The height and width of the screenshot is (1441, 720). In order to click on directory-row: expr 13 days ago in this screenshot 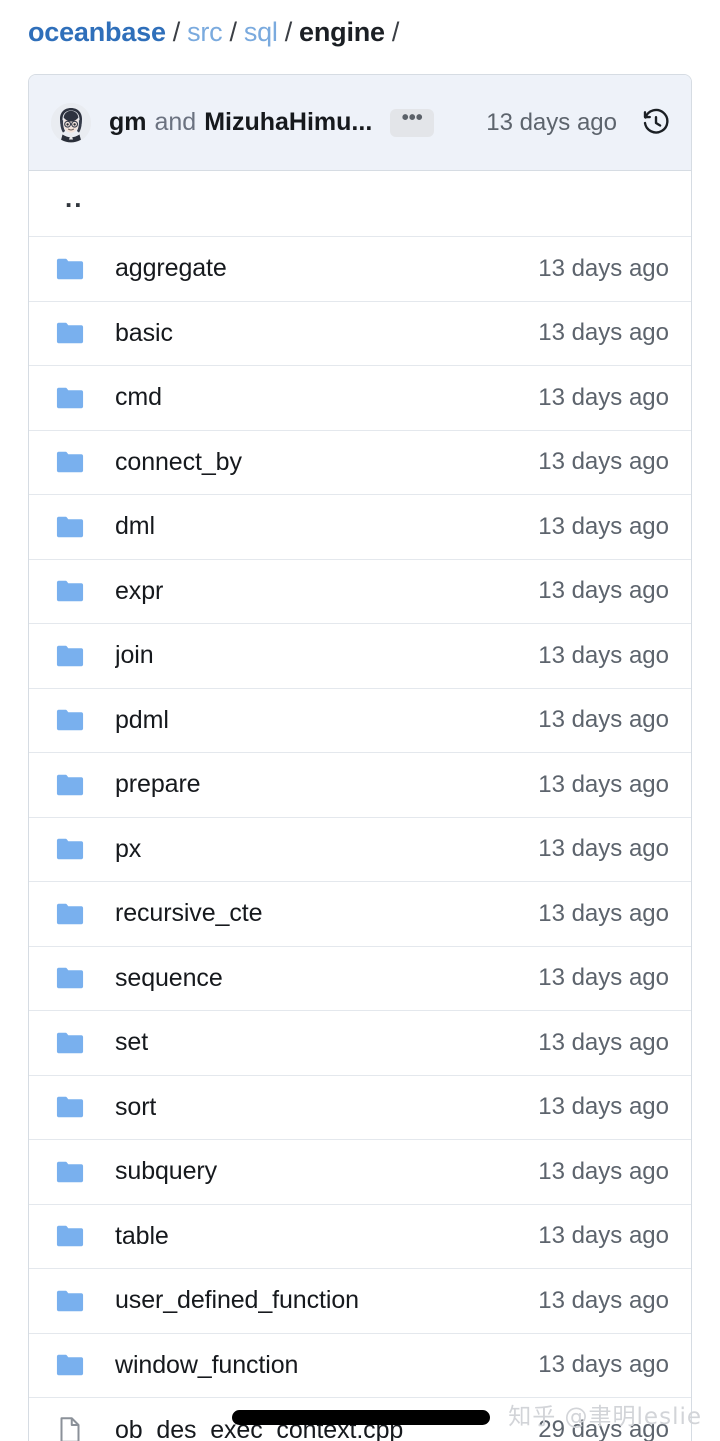, I will do `click(360, 591)`.